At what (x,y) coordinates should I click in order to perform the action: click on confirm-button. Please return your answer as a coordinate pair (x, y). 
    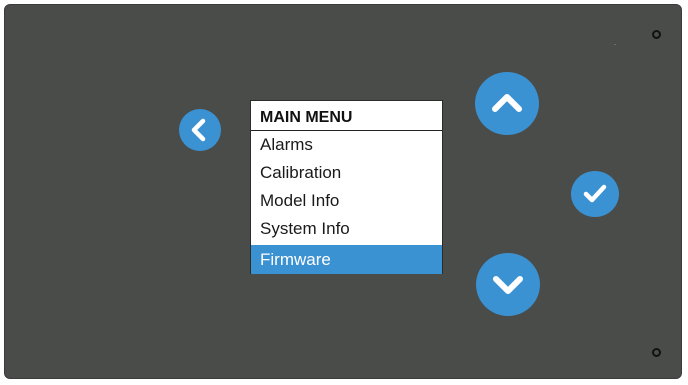
    Looking at the image, I should click on (595, 194).